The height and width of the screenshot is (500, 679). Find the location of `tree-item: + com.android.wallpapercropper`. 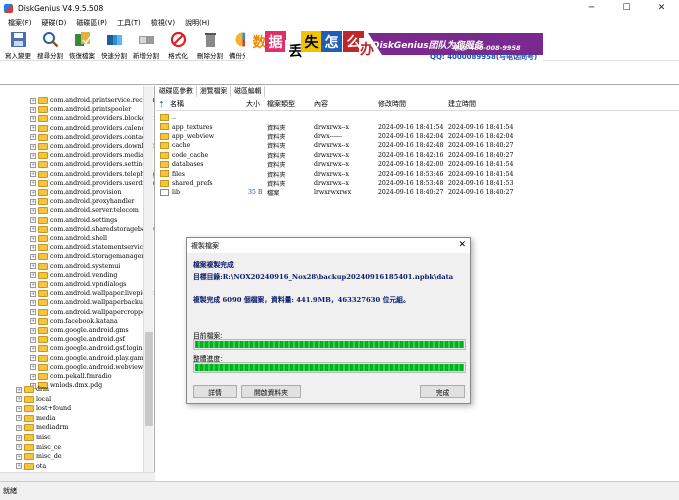

tree-item: + com.android.wallpapercropper is located at coordinates (89, 312).